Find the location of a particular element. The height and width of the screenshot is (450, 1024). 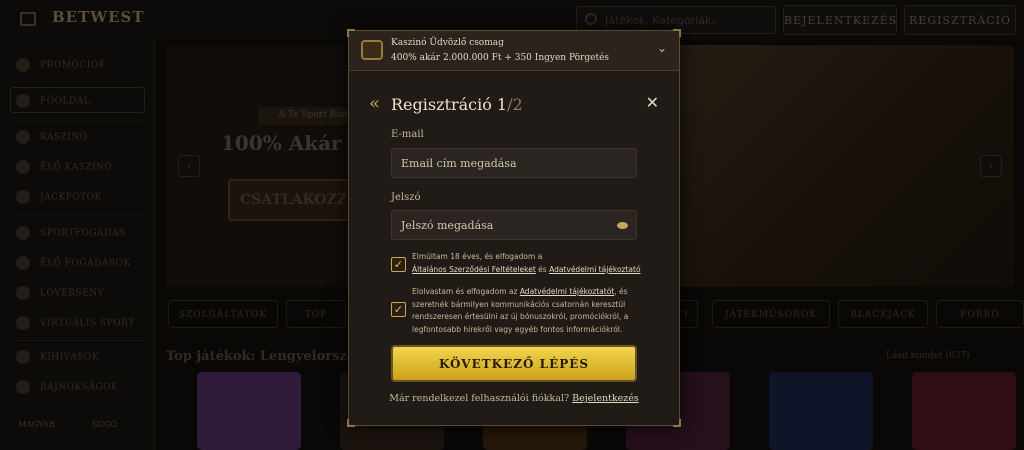

password-placeholder: Jelszó megadása is located at coordinates (447, 225).